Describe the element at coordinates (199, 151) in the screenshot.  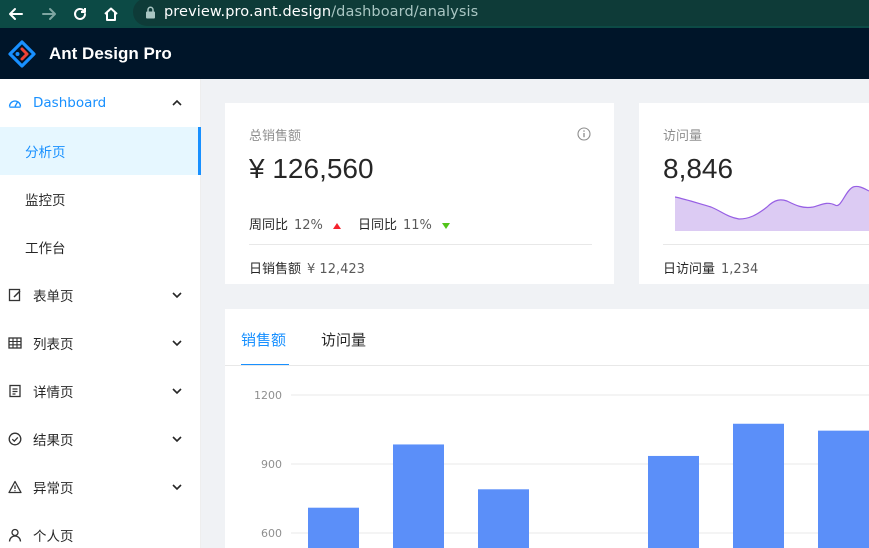
I see `active-indicator` at that location.